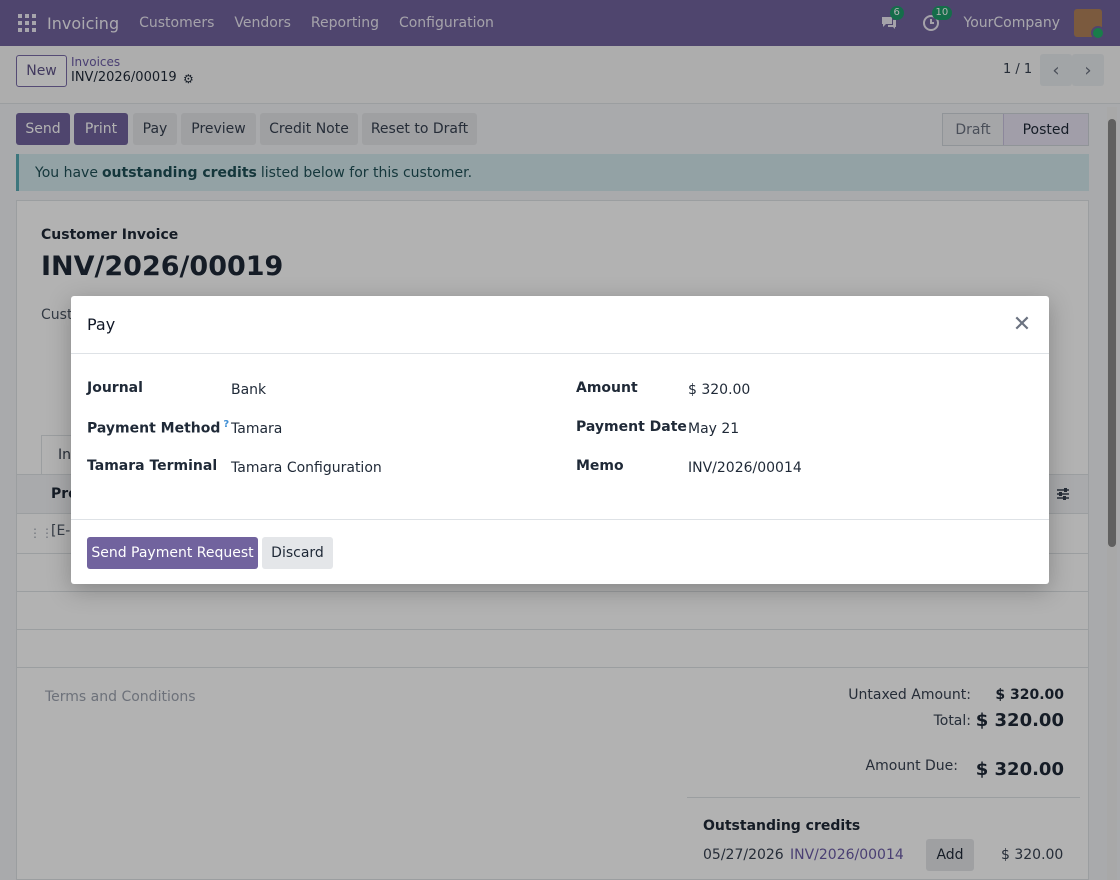 The image size is (1120, 880). What do you see at coordinates (248, 390) in the screenshot?
I see `journal-field: Bank` at bounding box center [248, 390].